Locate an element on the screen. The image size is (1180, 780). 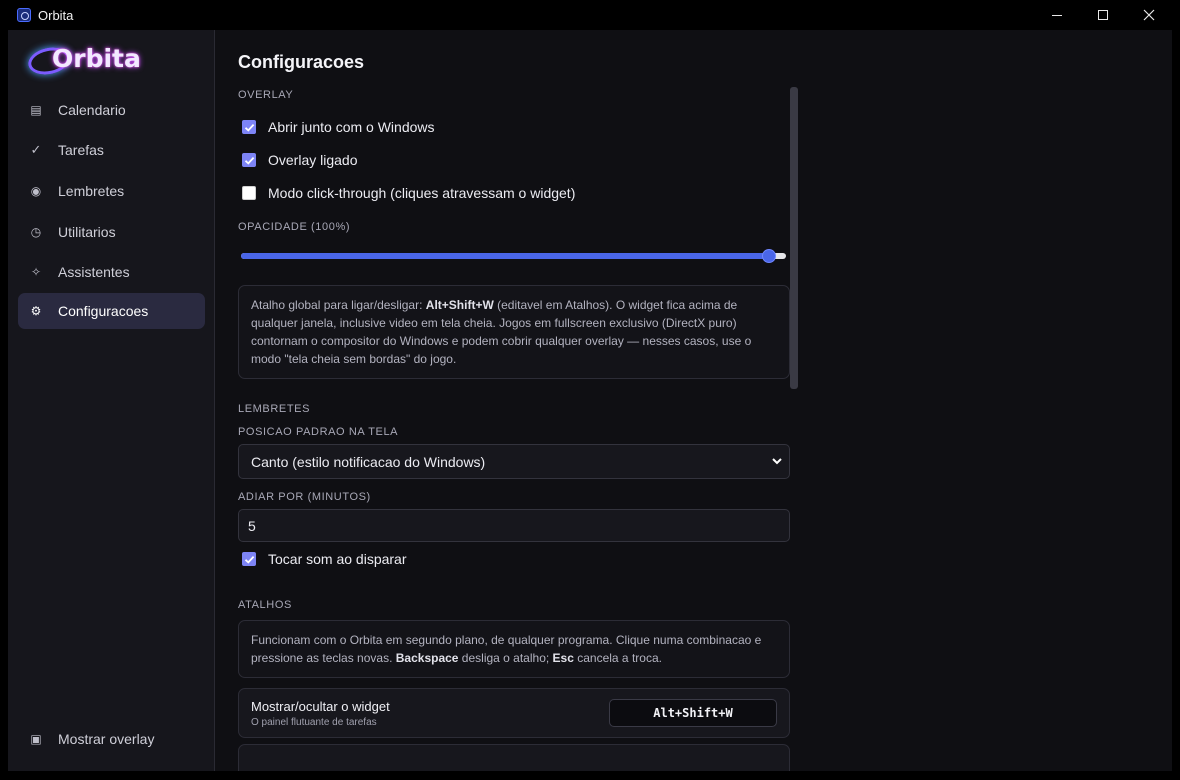
checkbox-label: Tocar som ao disparar is located at coordinates (337, 559).